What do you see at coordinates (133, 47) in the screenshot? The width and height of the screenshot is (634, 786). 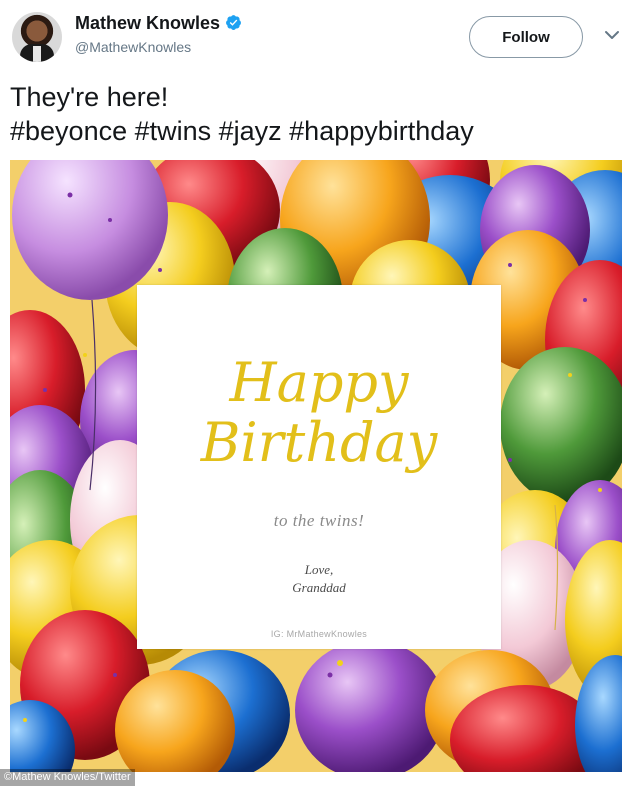 I see `user-handle: @MathewKnowles` at bounding box center [133, 47].